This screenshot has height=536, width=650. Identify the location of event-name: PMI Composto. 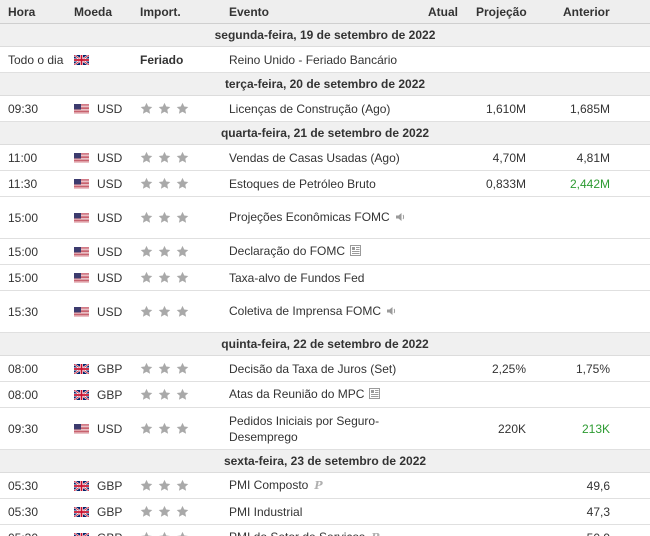
(268, 485).